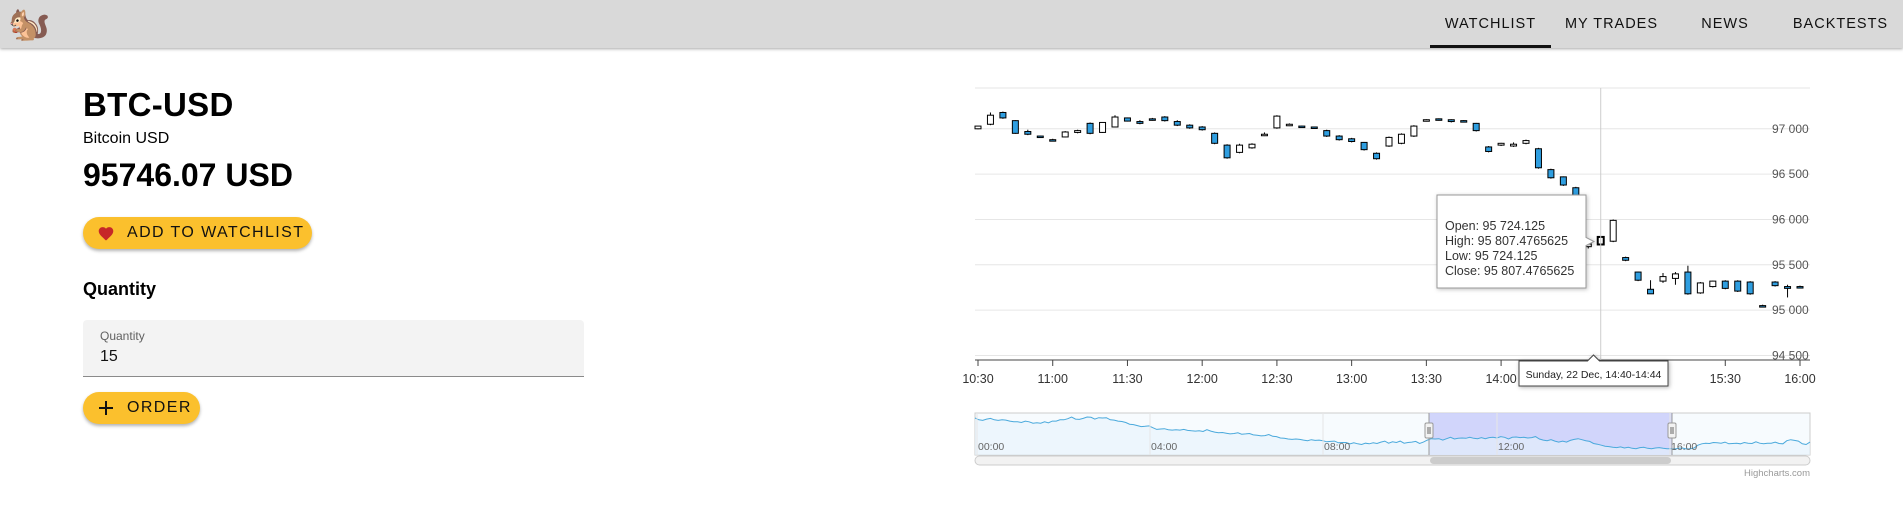 Image resolution: width=1903 pixels, height=512 pixels. What do you see at coordinates (1392, 460) in the screenshot?
I see `navigator-scrollbar-track` at bounding box center [1392, 460].